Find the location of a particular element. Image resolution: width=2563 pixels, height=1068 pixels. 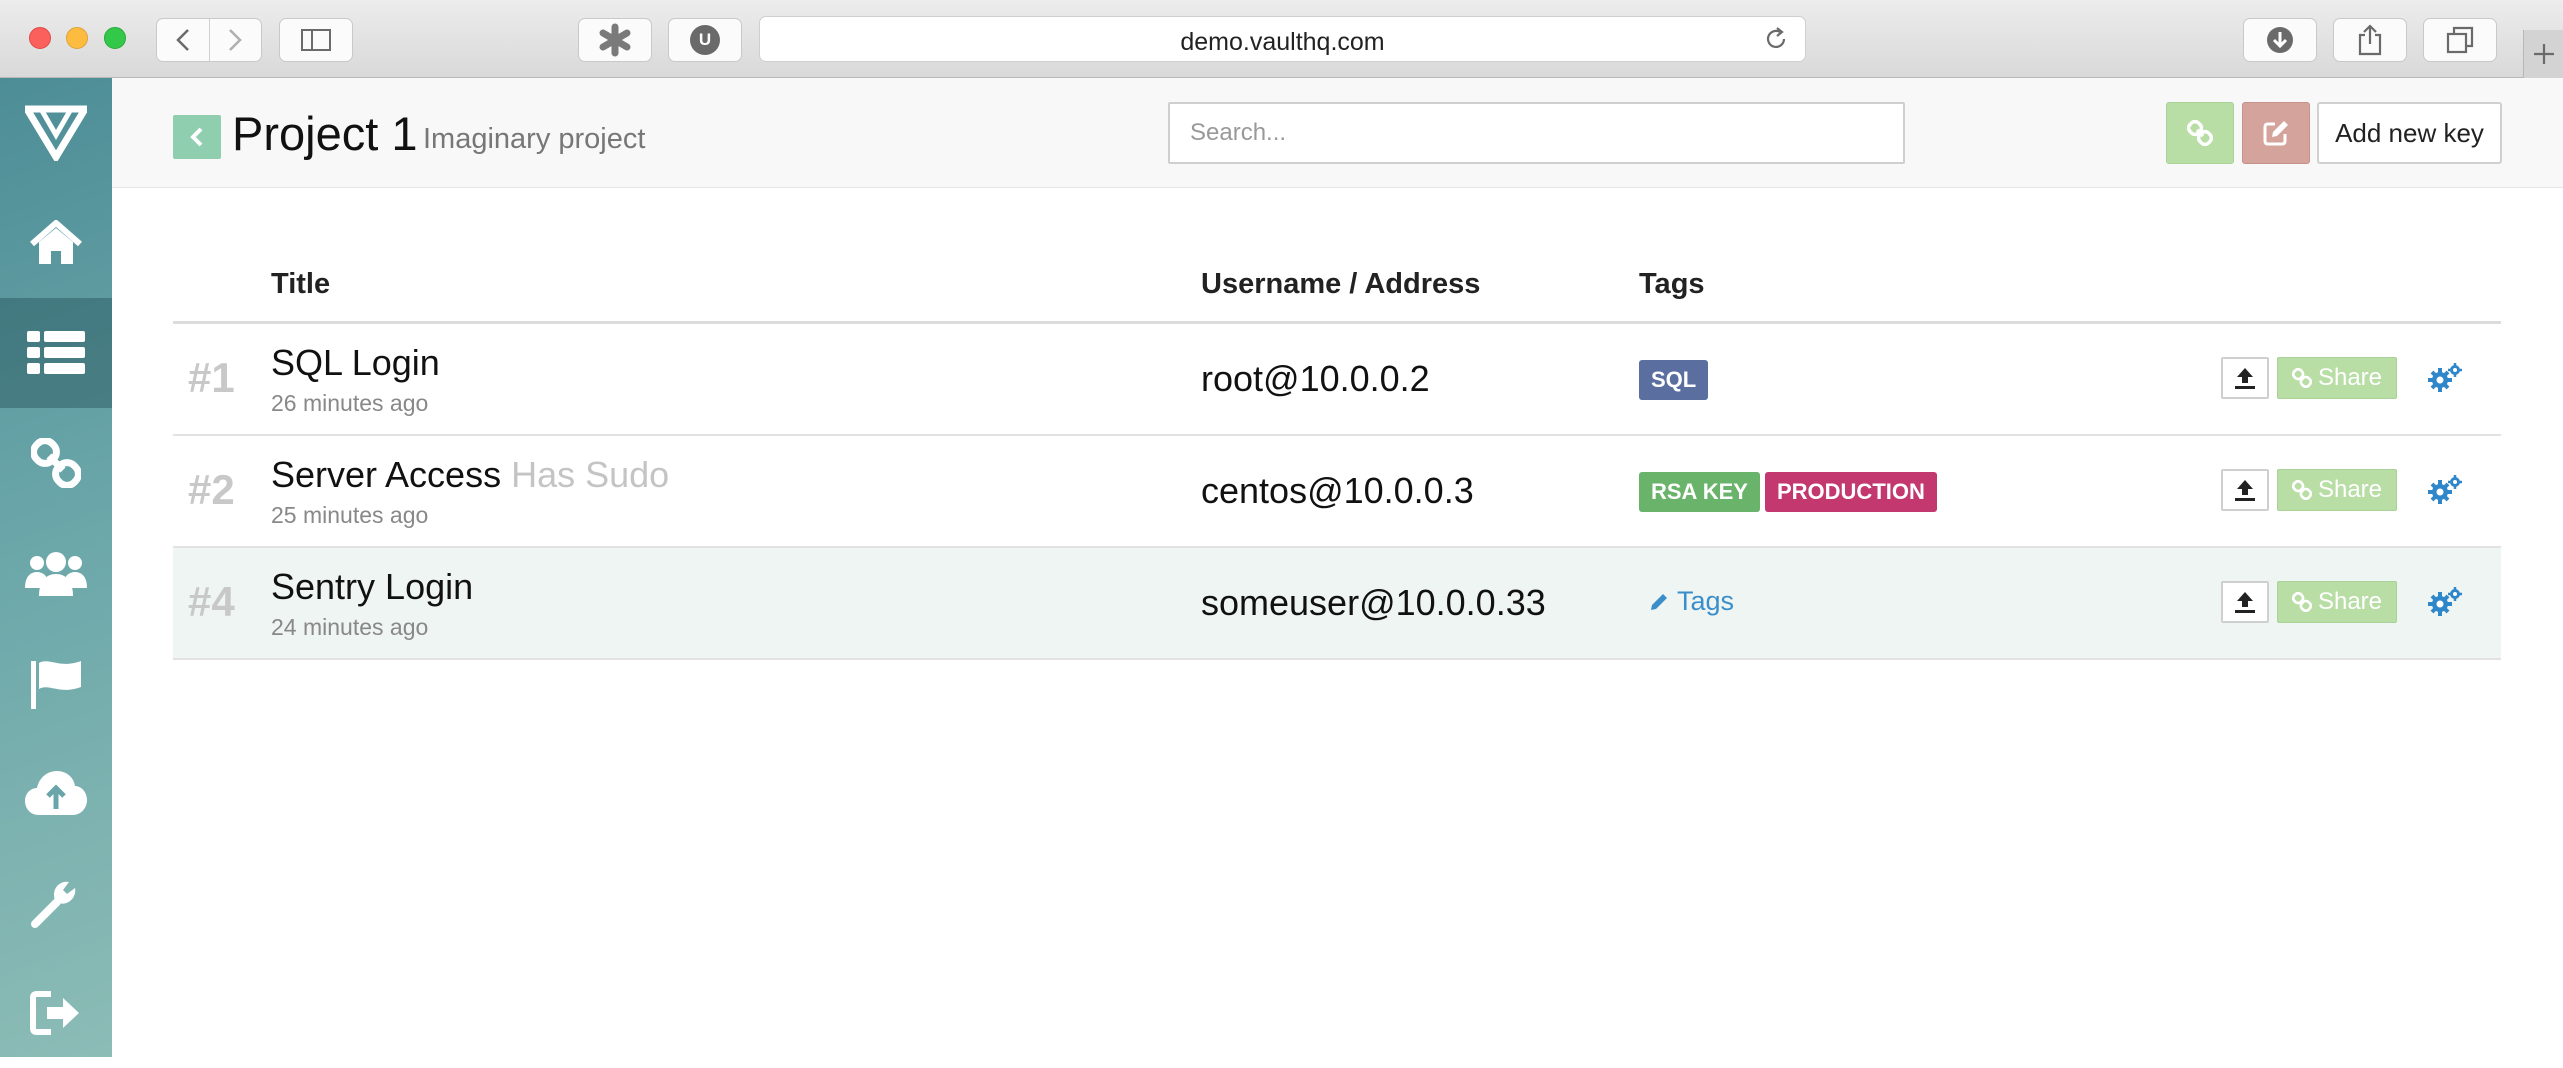

sidebar-item-projects is located at coordinates (56, 353).